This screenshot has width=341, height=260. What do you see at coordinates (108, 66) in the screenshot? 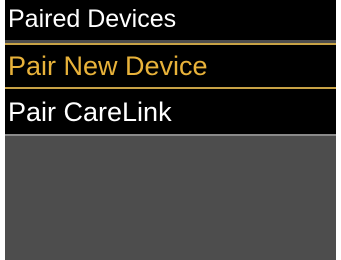
I see `menu-item-label: Pair New Device` at bounding box center [108, 66].